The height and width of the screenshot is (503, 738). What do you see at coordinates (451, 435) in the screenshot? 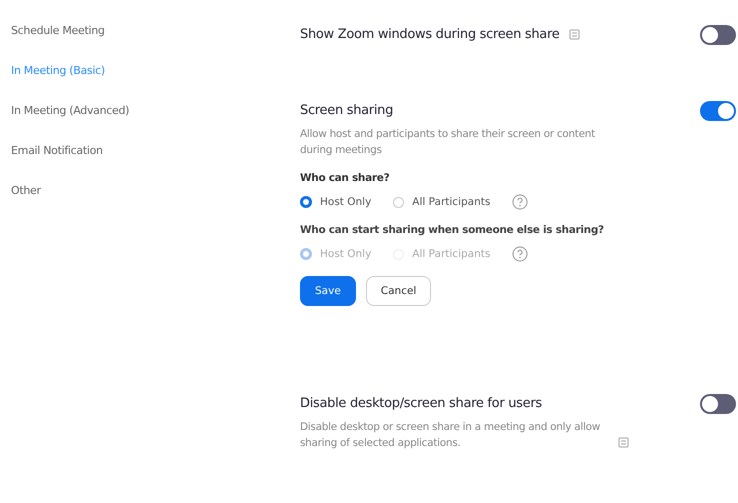
I see `setting-description: Disable desktop or screen share in a meeting and only allow sharing of selected applications.` at bounding box center [451, 435].